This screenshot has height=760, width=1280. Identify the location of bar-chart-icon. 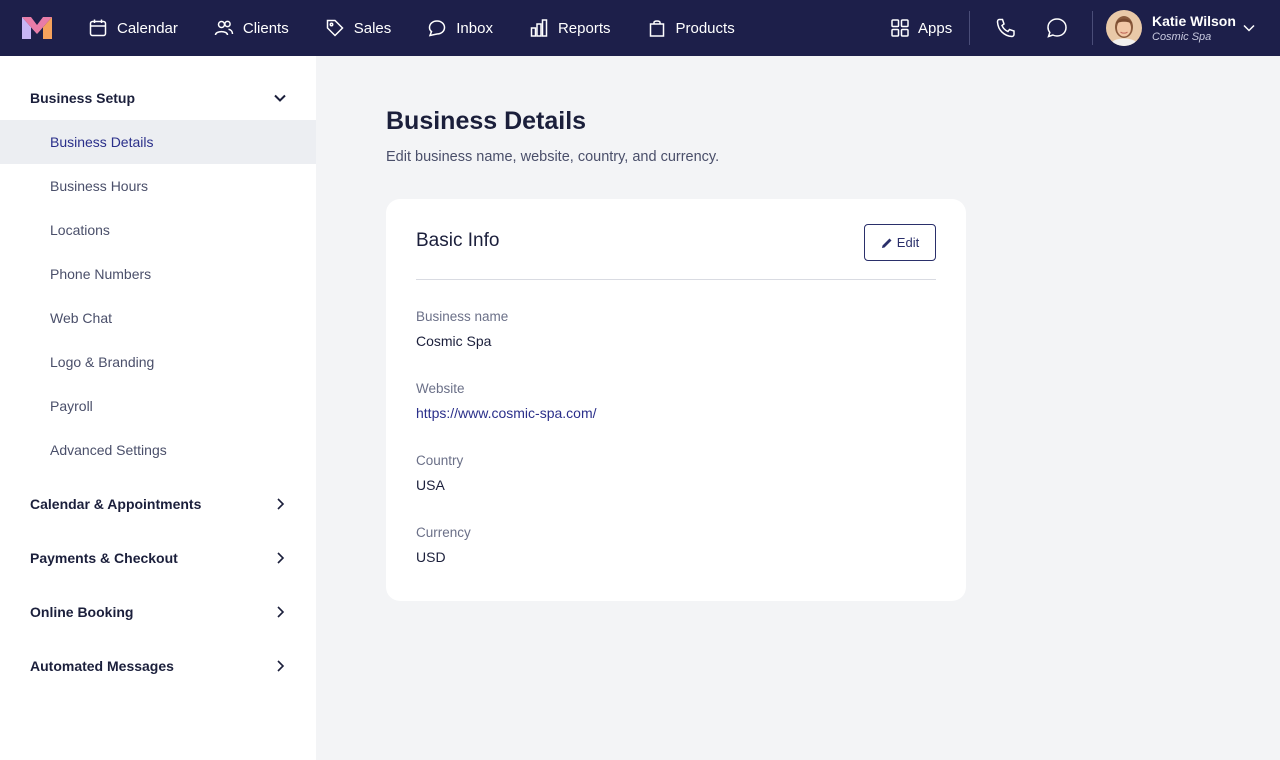
(539, 28).